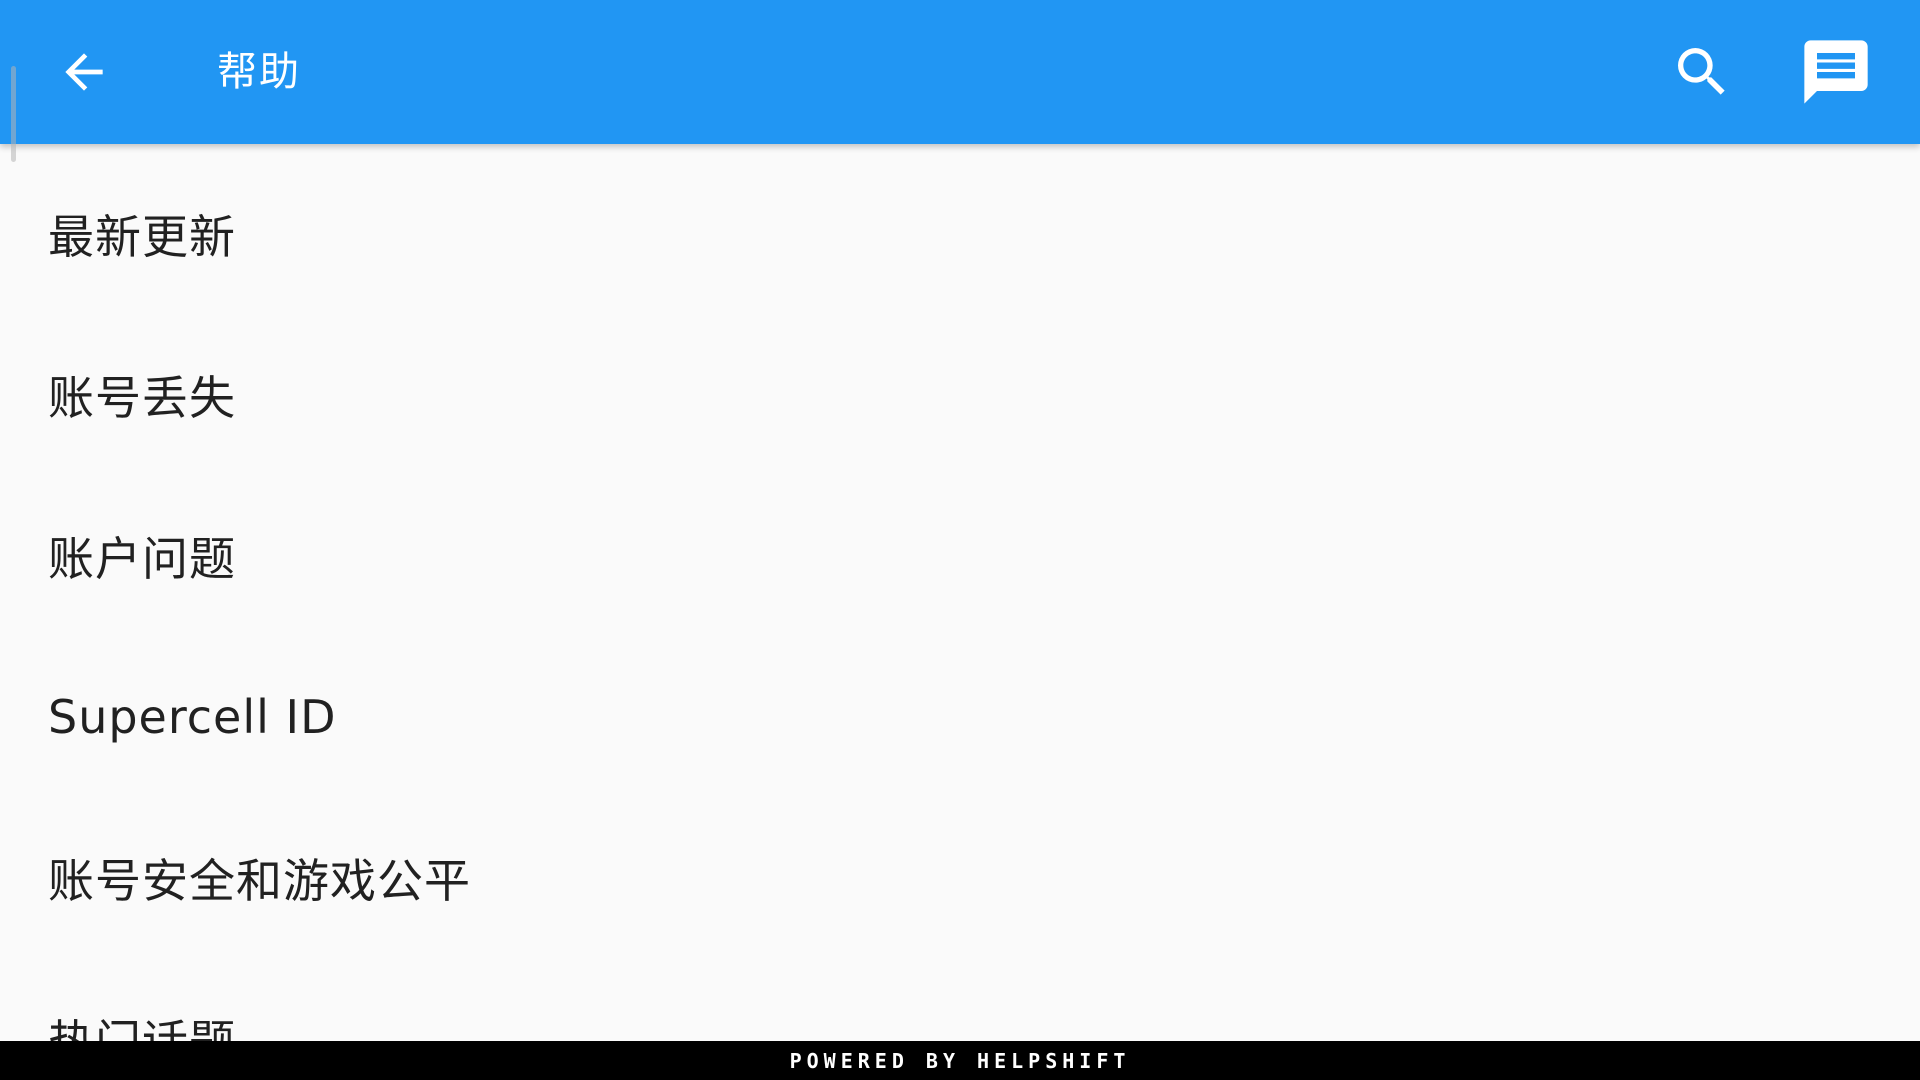  I want to click on list-item-account-security: 账号安全和游戏公平, so click(960, 877).